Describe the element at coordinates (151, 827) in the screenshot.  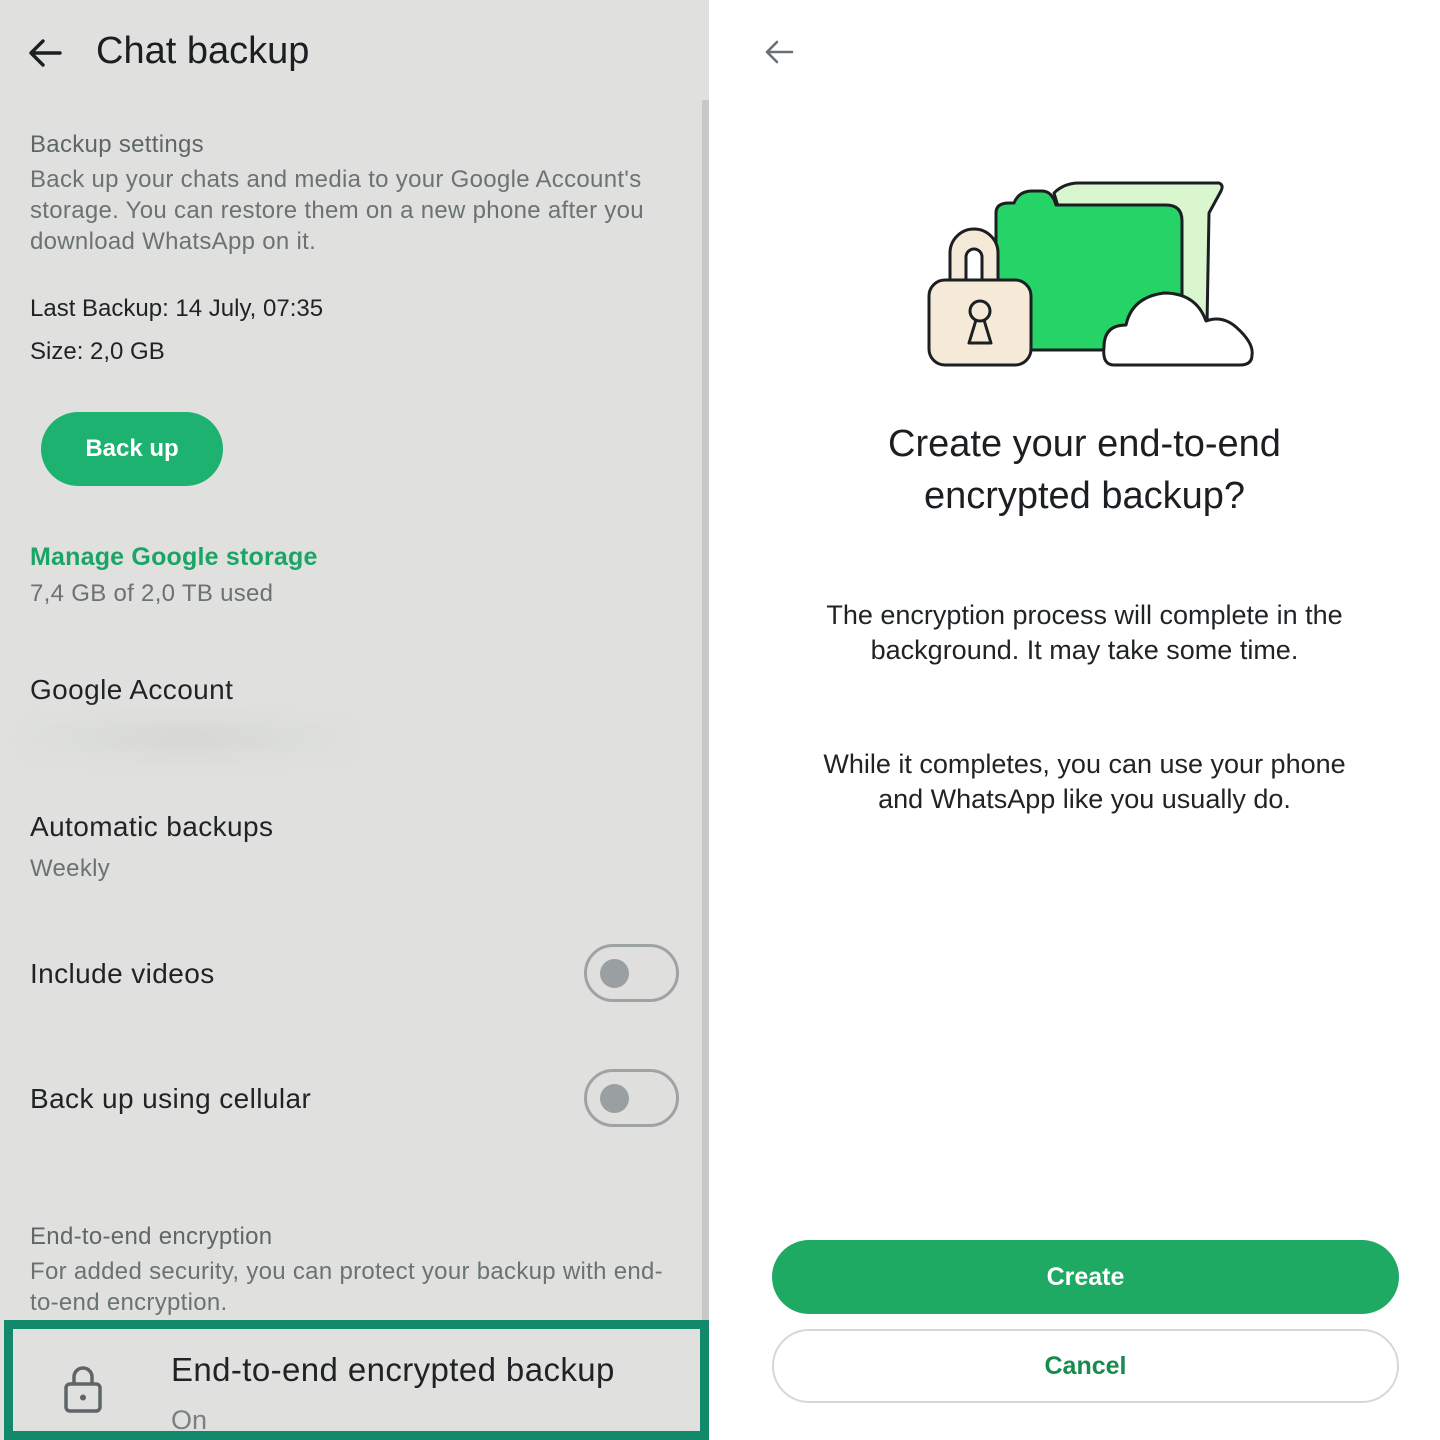
I see `automatic-backups-label: Automatic backups` at that location.